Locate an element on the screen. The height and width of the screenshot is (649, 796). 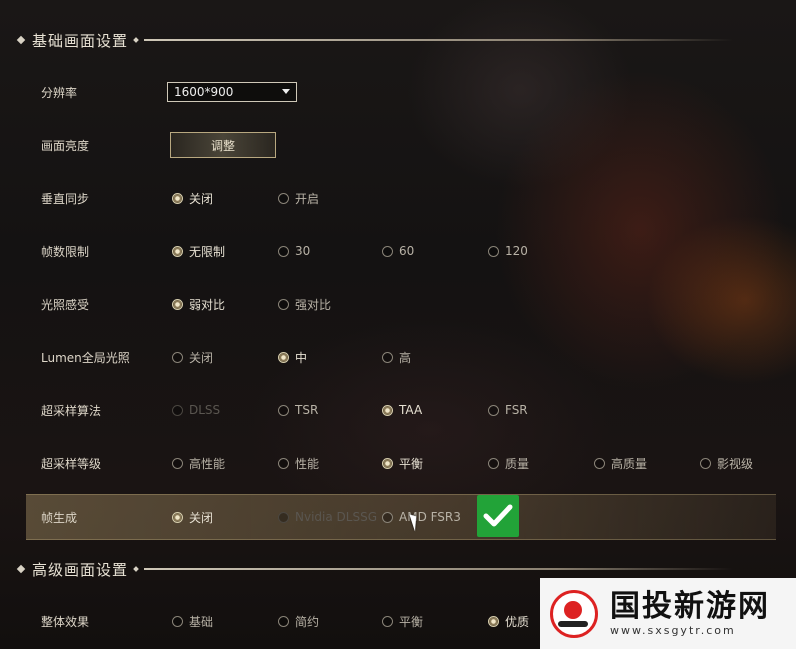
framerate-option-120: 120 is located at coordinates (508, 251).